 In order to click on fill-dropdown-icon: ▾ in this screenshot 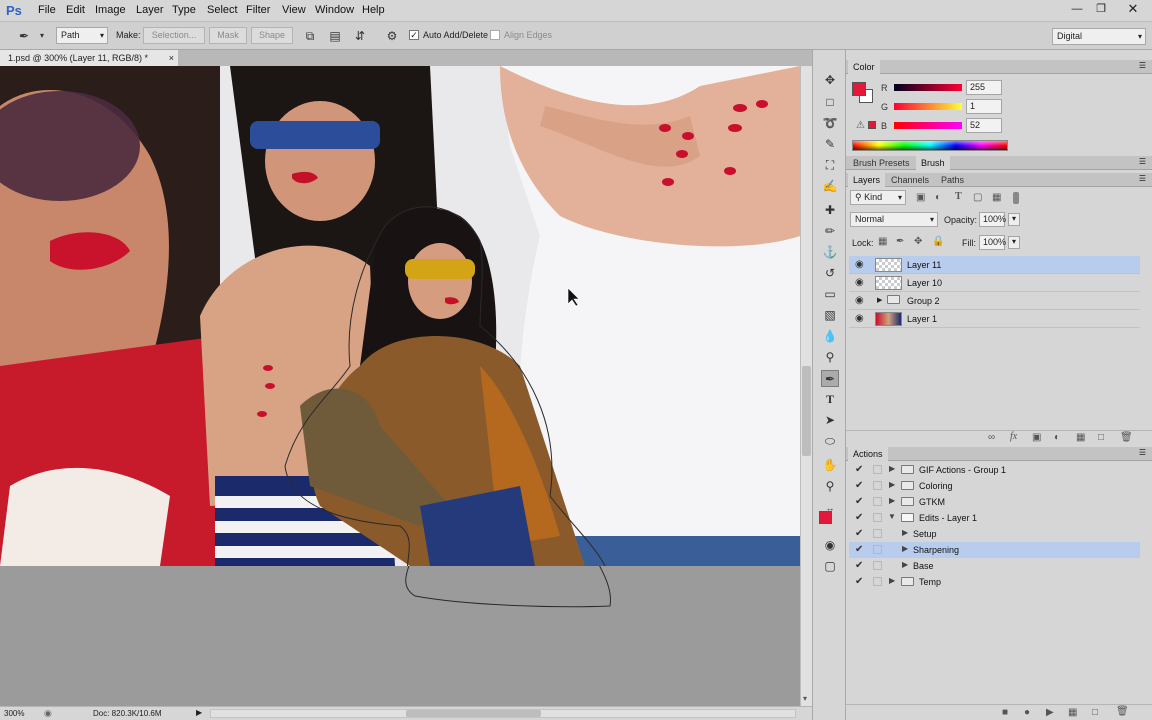, I will do `click(1014, 242)`.